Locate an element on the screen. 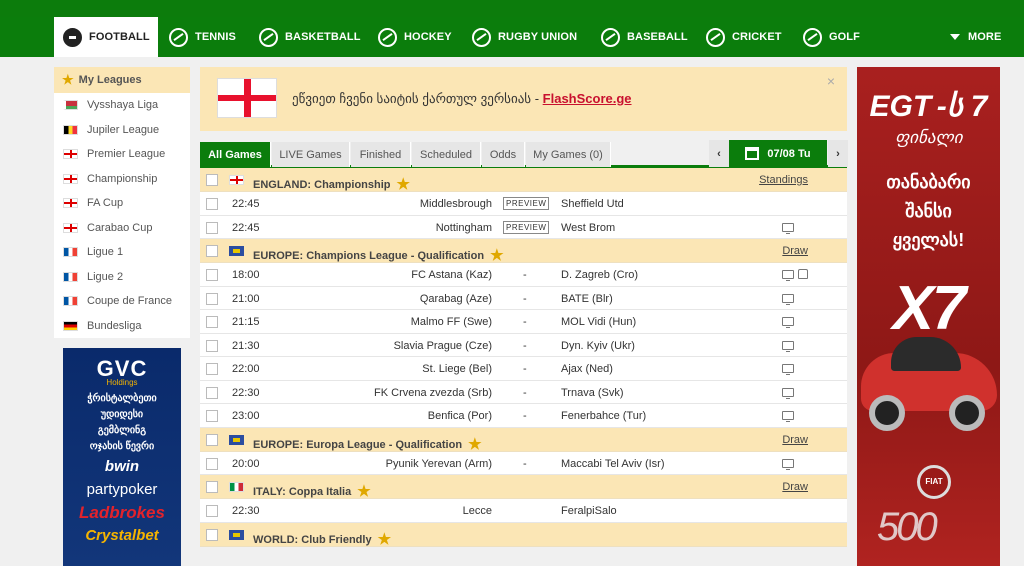  standings-link: Standings is located at coordinates (783, 180).